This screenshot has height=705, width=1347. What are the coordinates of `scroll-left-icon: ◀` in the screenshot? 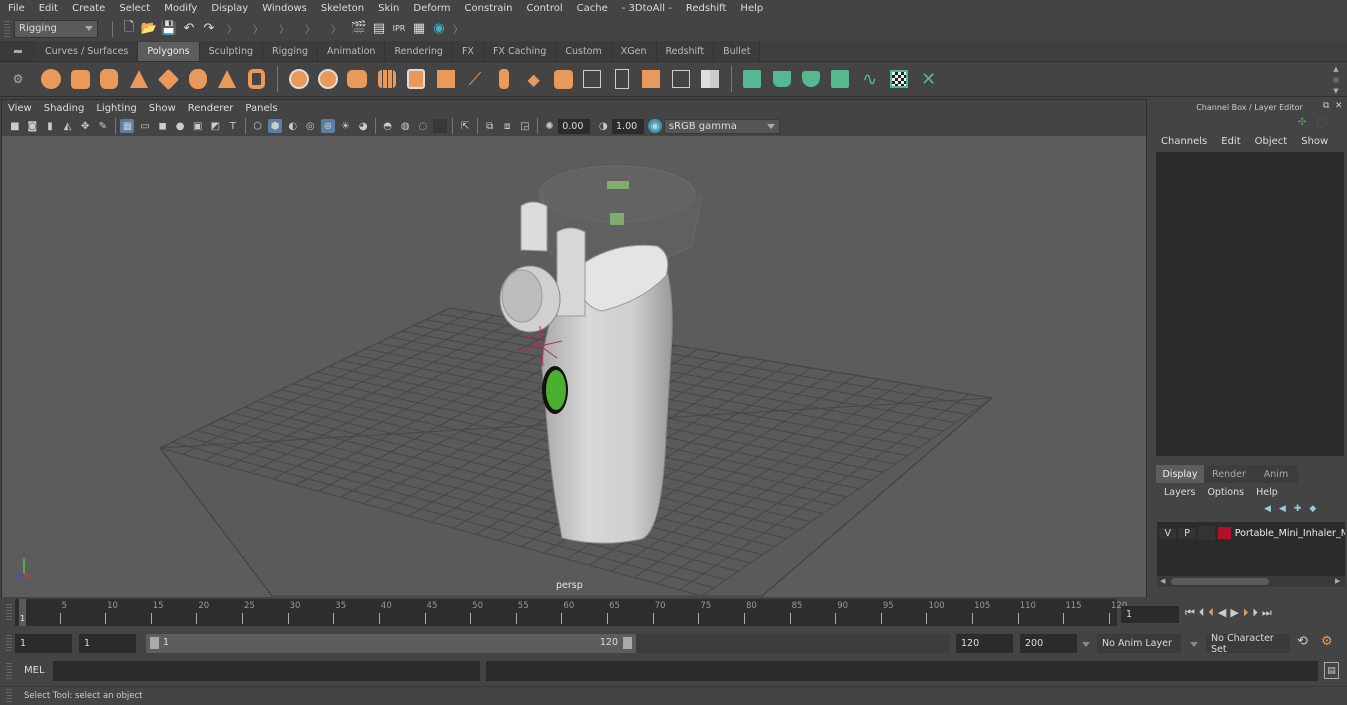 It's located at (1162, 581).